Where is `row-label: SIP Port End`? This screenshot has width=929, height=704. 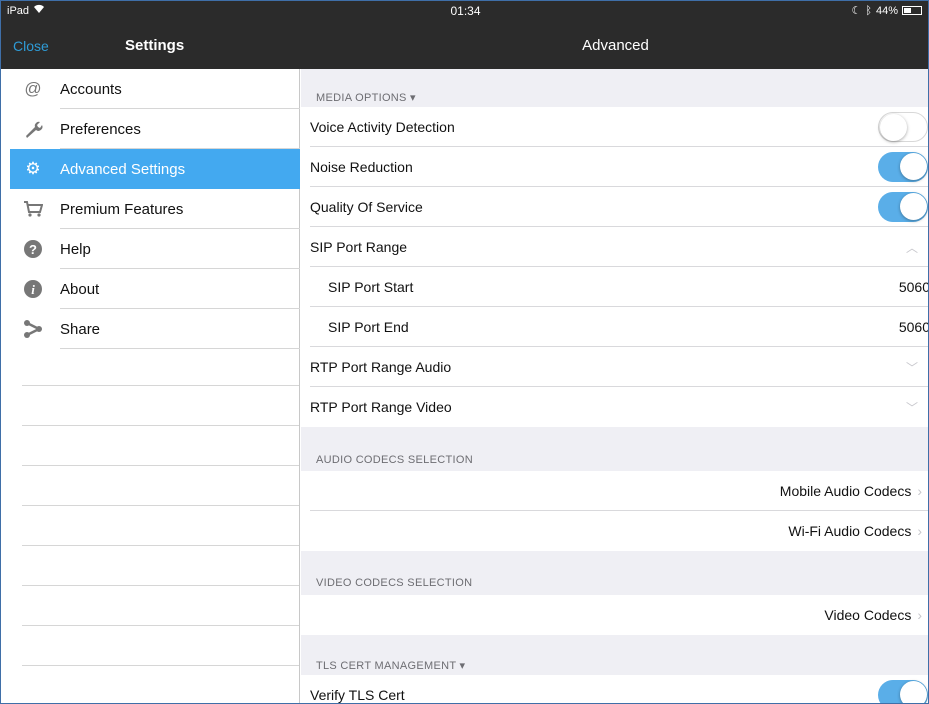 row-label: SIP Port End is located at coordinates (368, 327).